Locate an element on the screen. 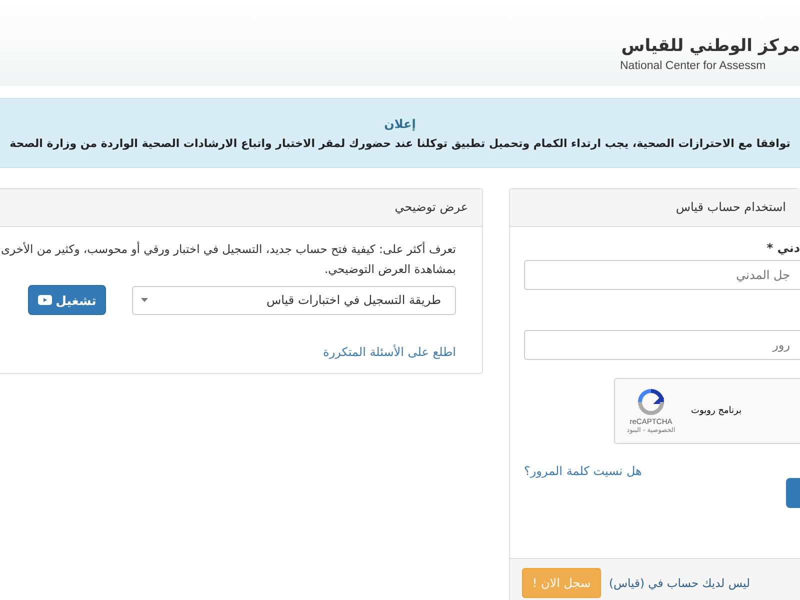  logo-title: مركز الوطني للقياس is located at coordinates (710, 46).